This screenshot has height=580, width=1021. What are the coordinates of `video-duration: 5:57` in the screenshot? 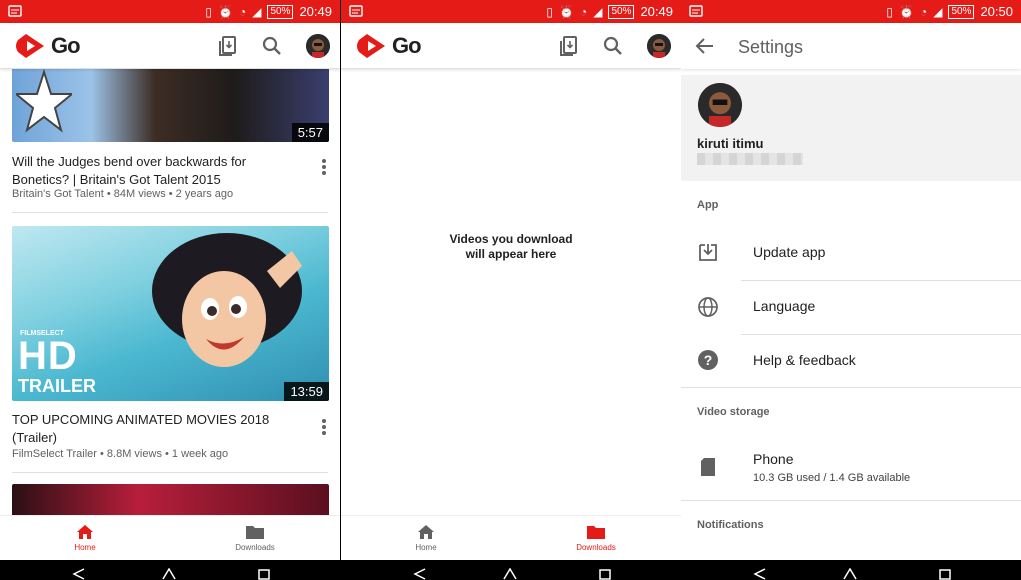 It's located at (310, 132).